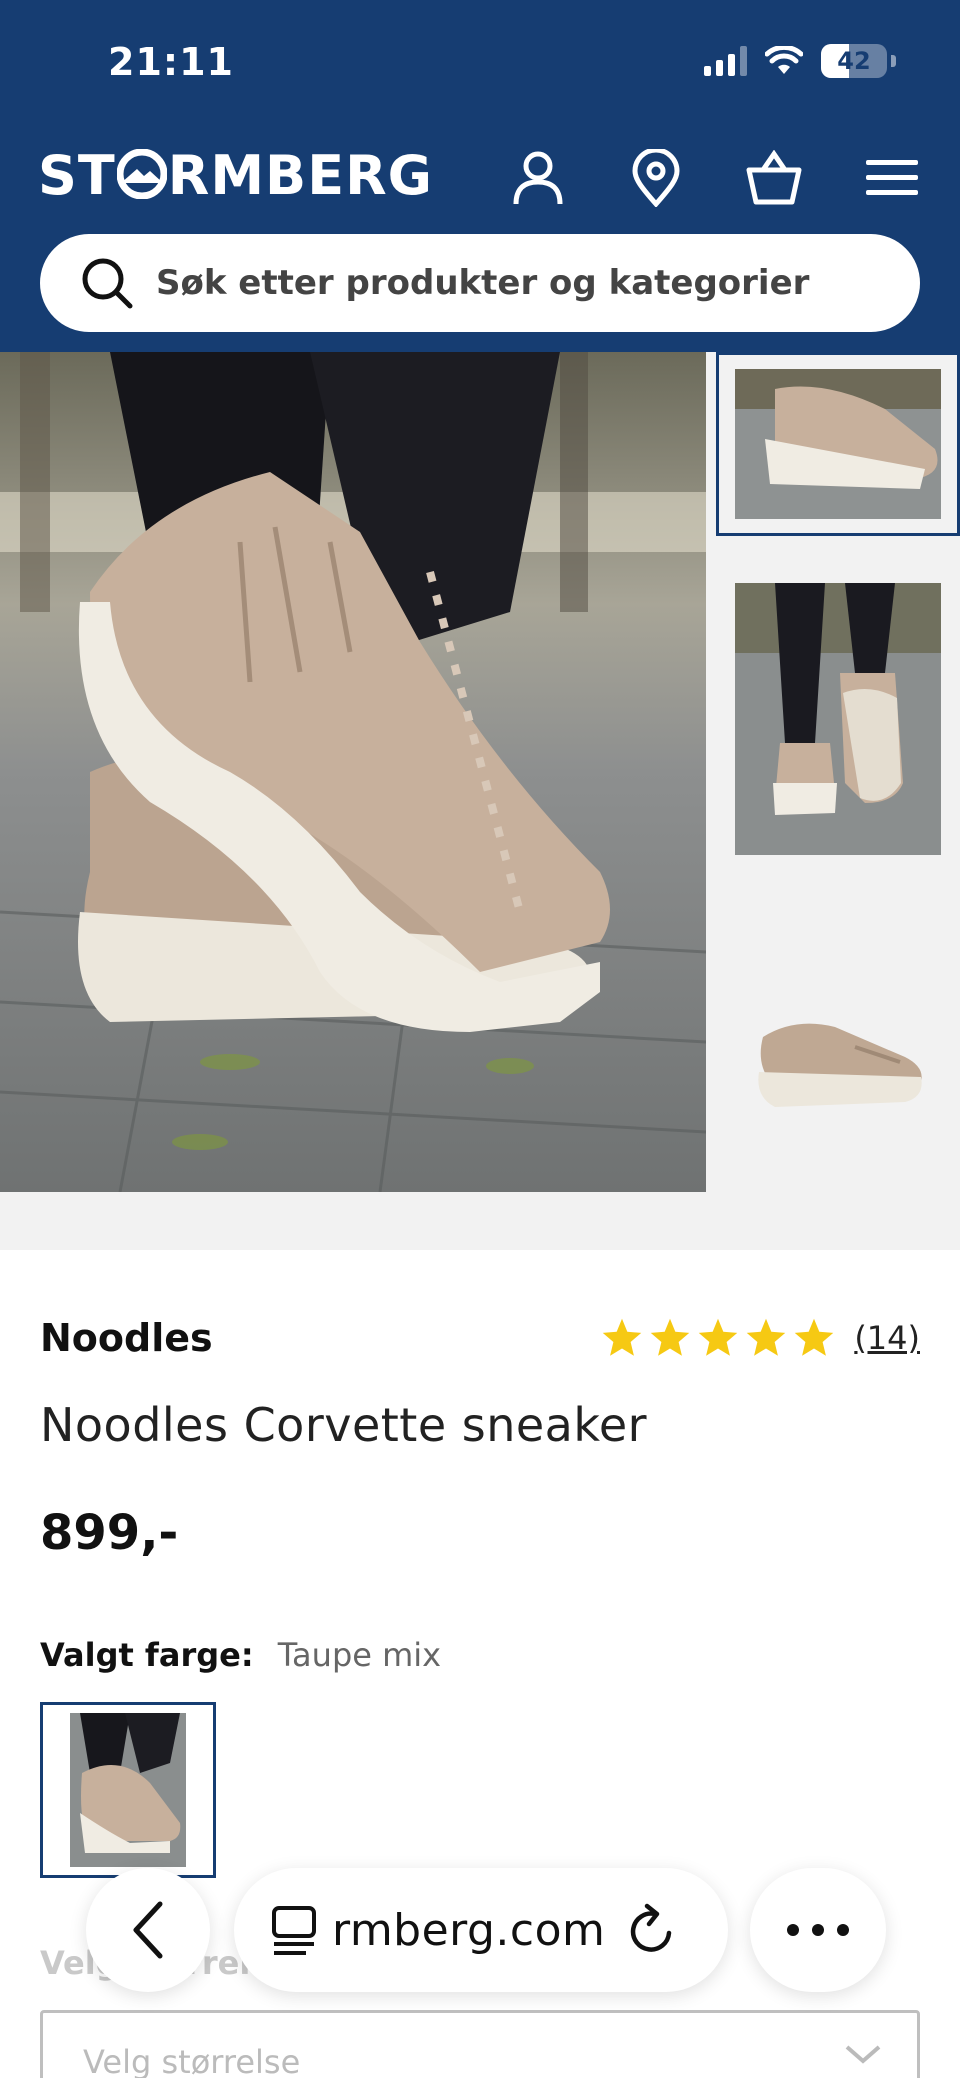 Image resolution: width=960 pixels, height=2078 pixels. Describe the element at coordinates (141, 174) in the screenshot. I see `logo-mountain-mark-icon` at that location.